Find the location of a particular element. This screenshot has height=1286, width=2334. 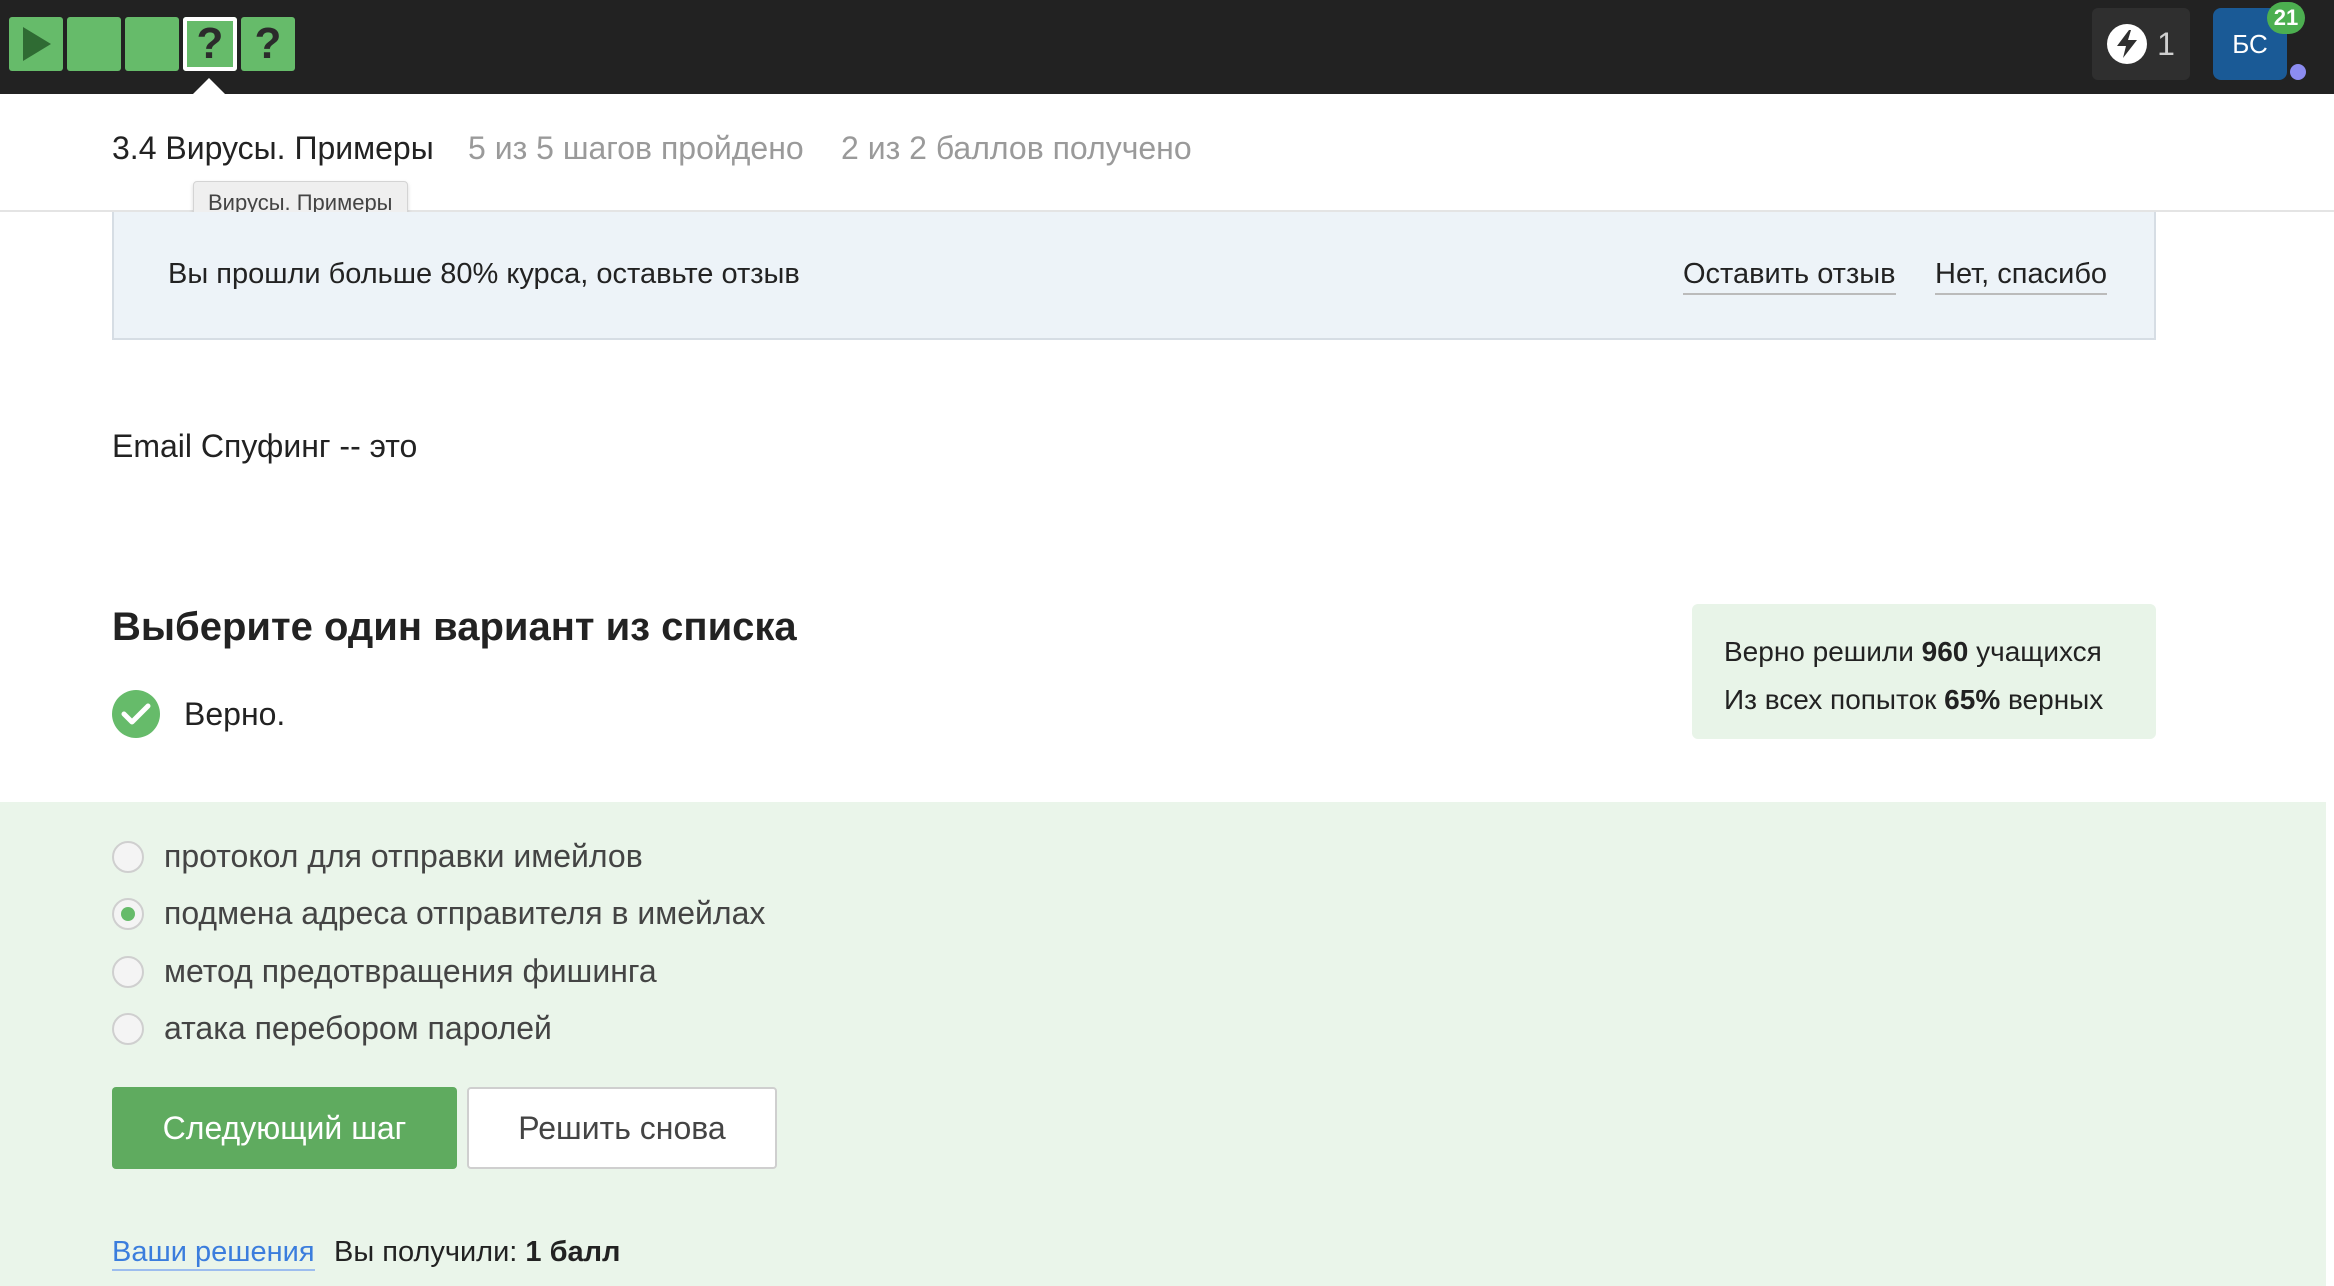

solved-count: 960 is located at coordinates (1945, 651).